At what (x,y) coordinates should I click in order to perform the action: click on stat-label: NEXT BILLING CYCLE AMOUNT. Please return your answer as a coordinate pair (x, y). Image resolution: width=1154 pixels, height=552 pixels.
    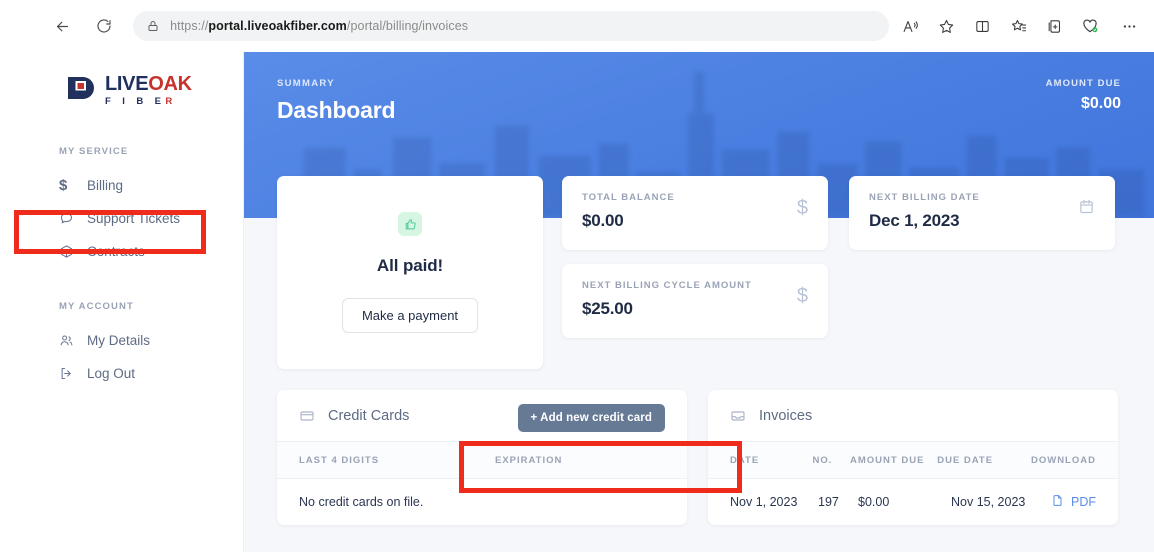
    Looking at the image, I should click on (667, 285).